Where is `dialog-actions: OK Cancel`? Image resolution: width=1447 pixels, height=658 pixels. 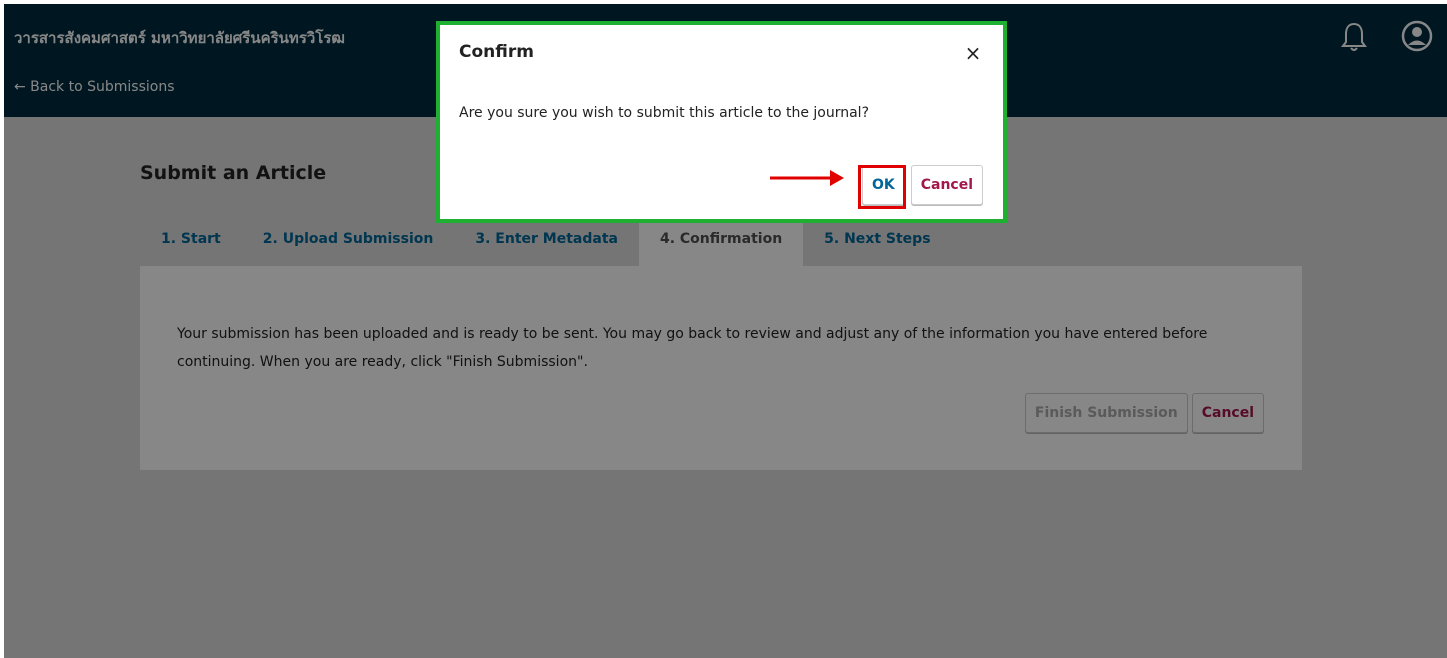 dialog-actions: OK Cancel is located at coordinates (922, 185).